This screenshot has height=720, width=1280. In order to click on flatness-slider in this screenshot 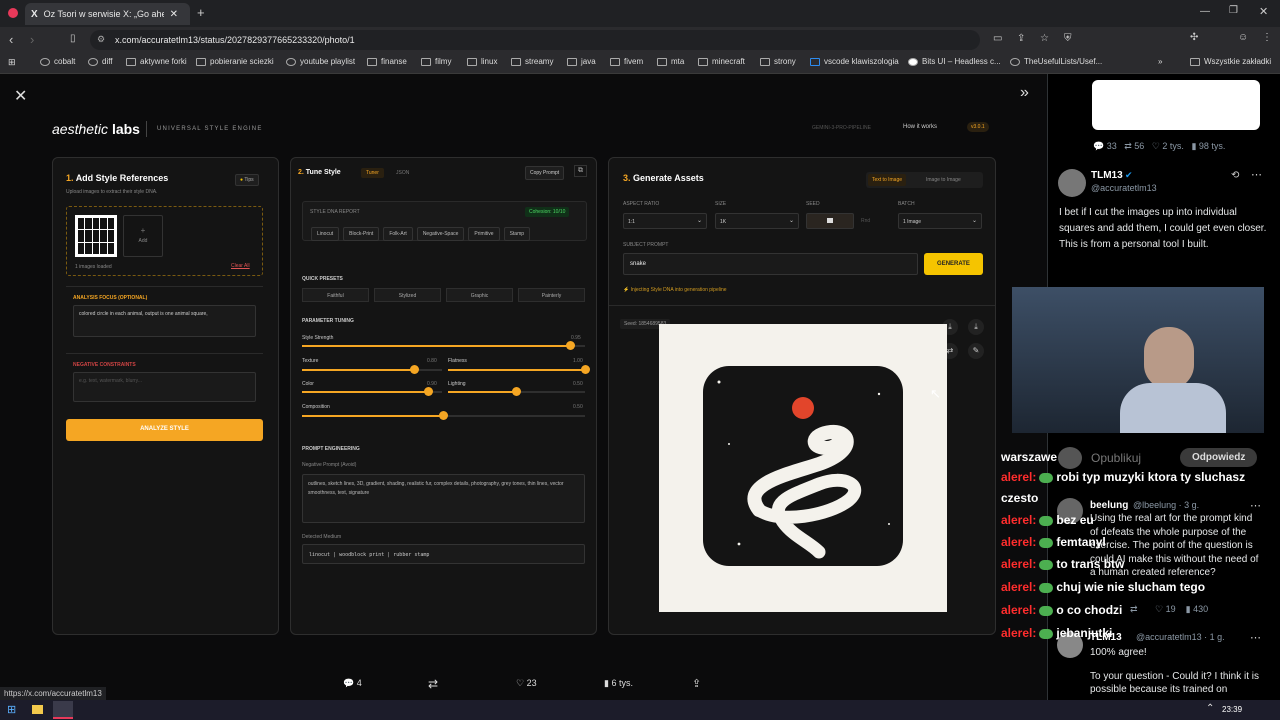, I will do `click(519, 369)`.